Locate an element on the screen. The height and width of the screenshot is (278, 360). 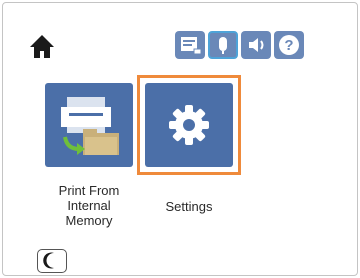
print-from-memory-icon is located at coordinates (90, 126).